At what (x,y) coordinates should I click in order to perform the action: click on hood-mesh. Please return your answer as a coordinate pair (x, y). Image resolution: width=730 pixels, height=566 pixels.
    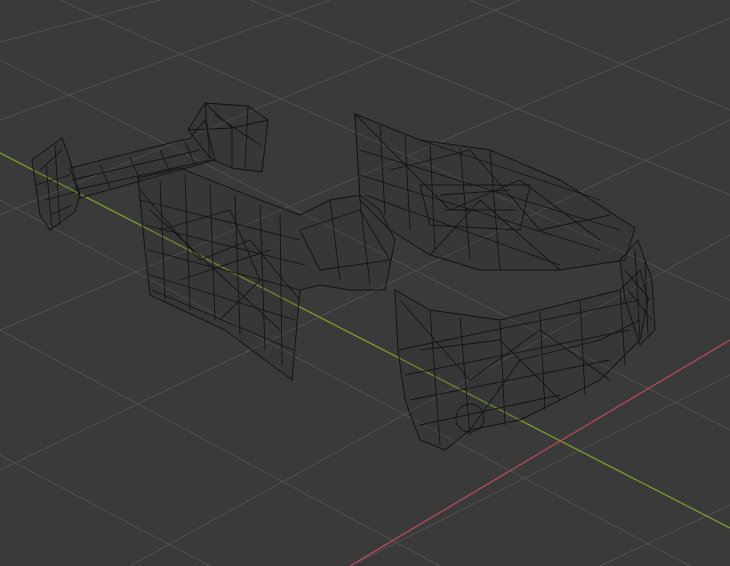
    Looking at the image, I should click on (495, 192).